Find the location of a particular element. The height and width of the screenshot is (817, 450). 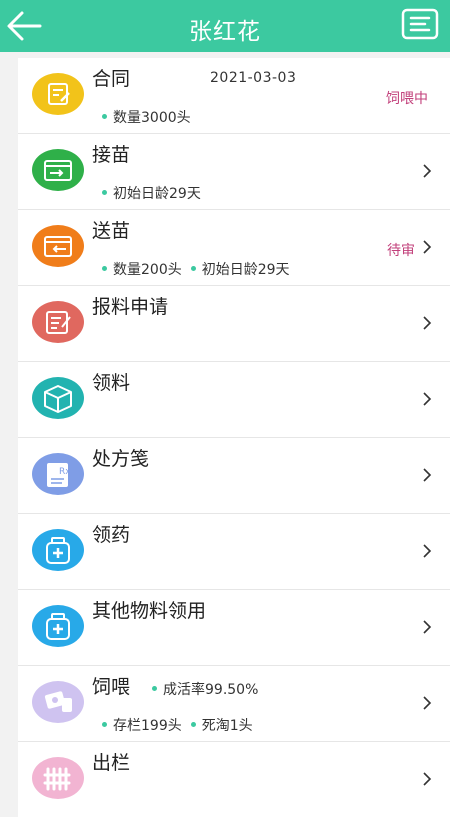

status-badge: 待审 is located at coordinates (401, 251).